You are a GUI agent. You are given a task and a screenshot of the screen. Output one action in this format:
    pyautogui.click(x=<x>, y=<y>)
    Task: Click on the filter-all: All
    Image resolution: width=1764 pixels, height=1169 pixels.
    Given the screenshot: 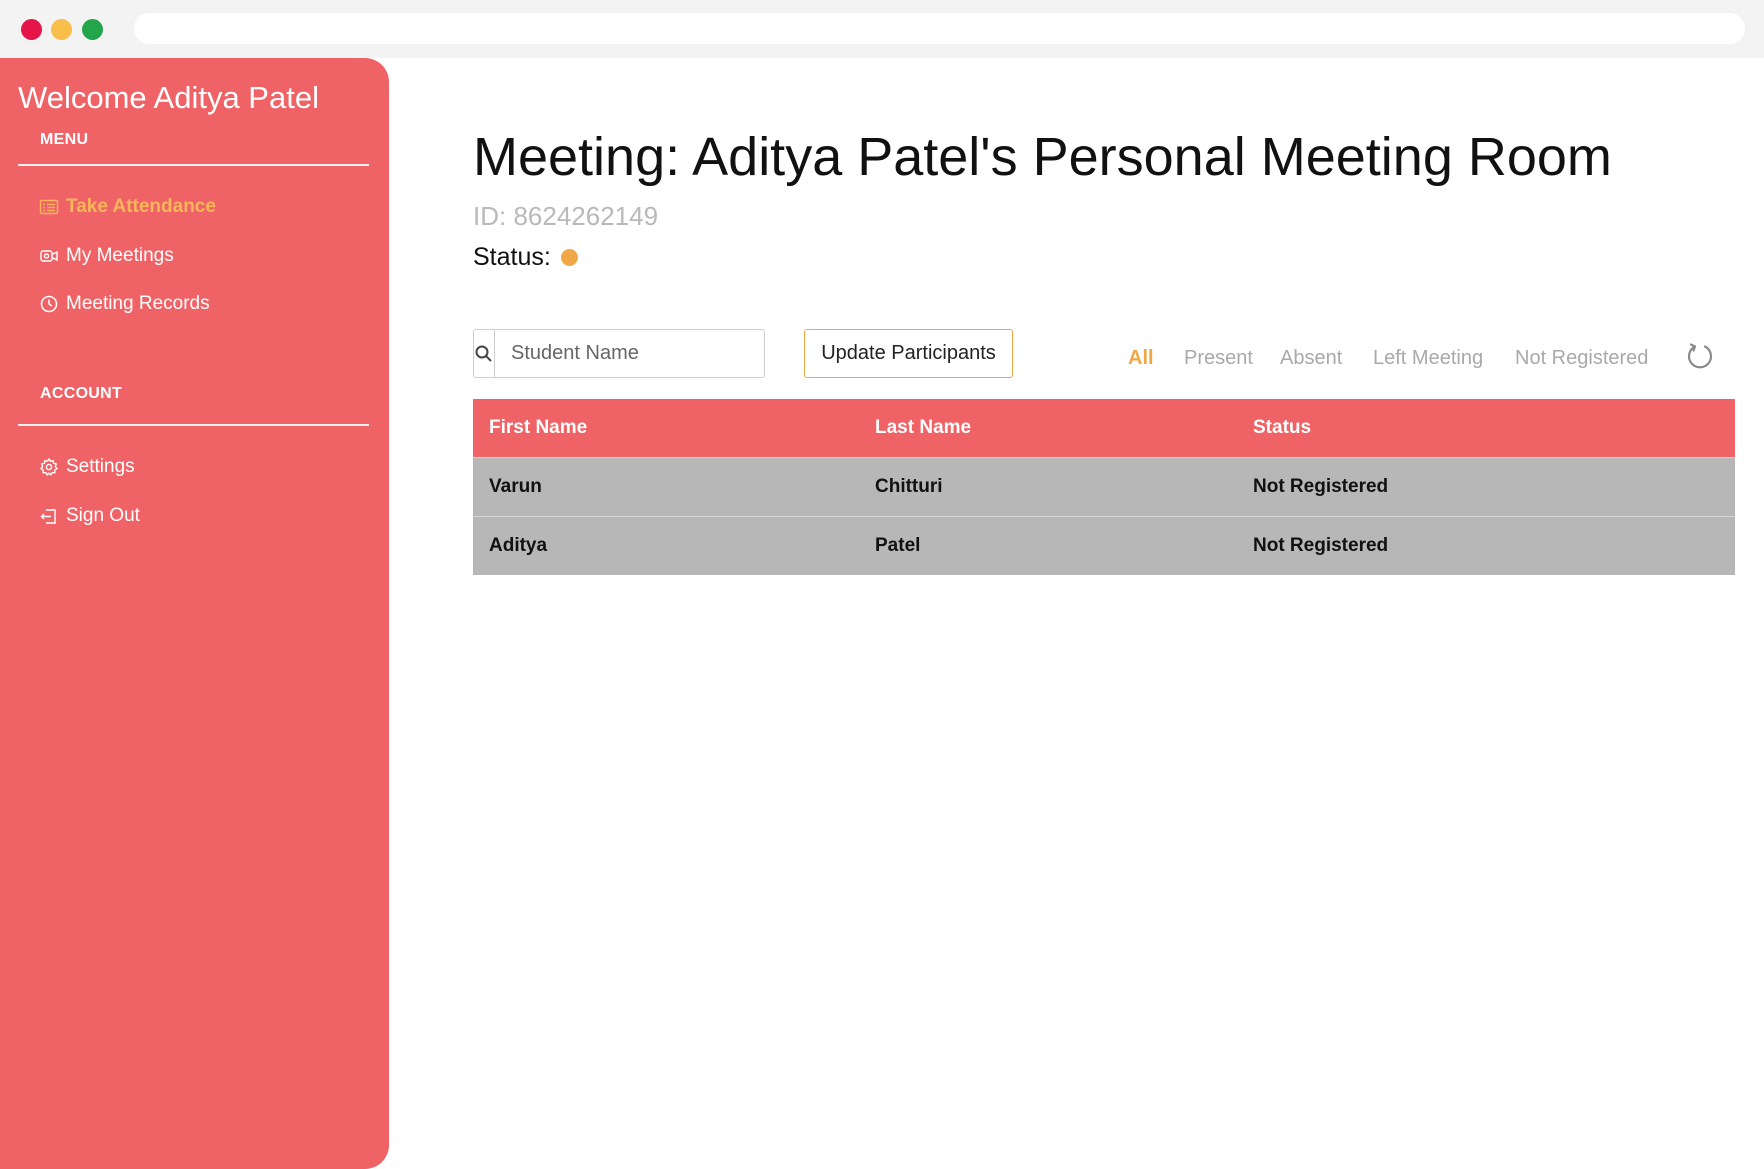 What is the action you would take?
    pyautogui.click(x=1141, y=358)
    